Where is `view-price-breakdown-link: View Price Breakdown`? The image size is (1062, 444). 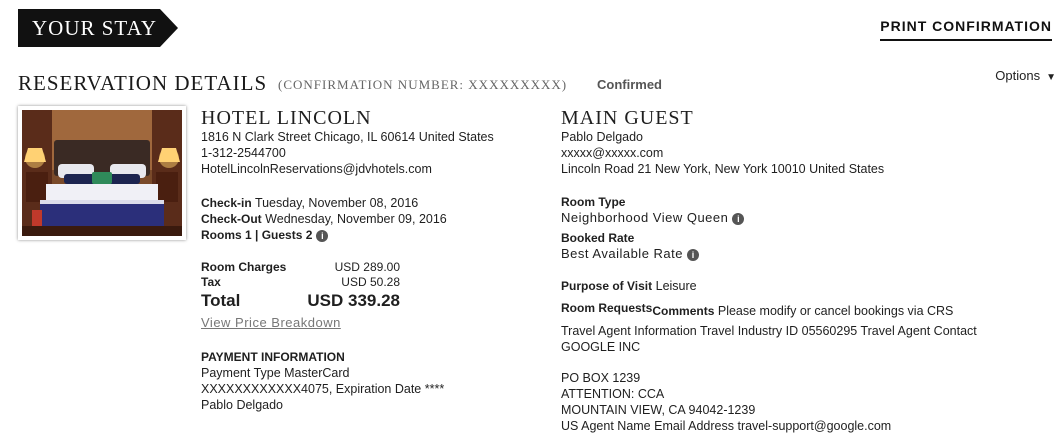
view-price-breakdown-link: View Price Breakdown is located at coordinates (371, 323).